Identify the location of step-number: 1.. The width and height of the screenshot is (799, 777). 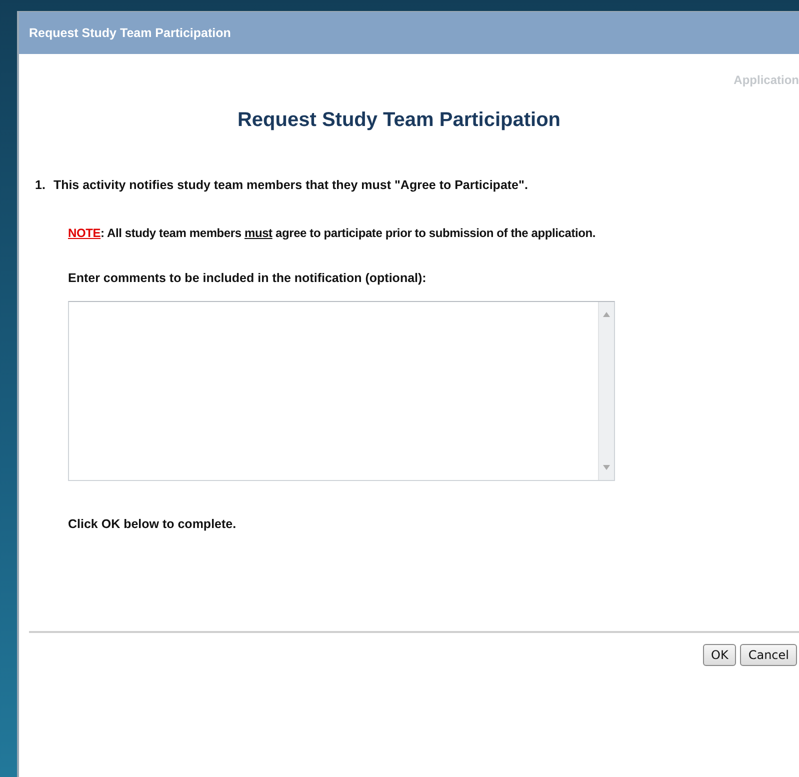
(40, 185).